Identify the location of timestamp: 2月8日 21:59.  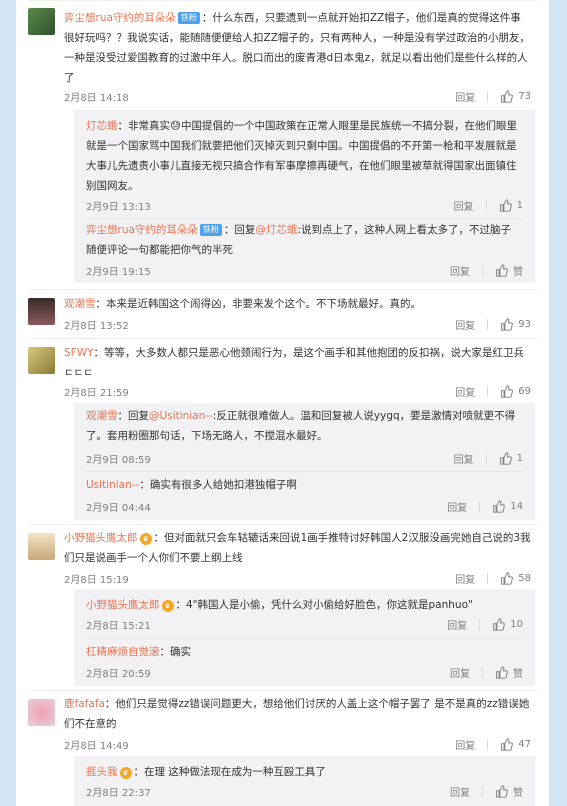
(96, 393).